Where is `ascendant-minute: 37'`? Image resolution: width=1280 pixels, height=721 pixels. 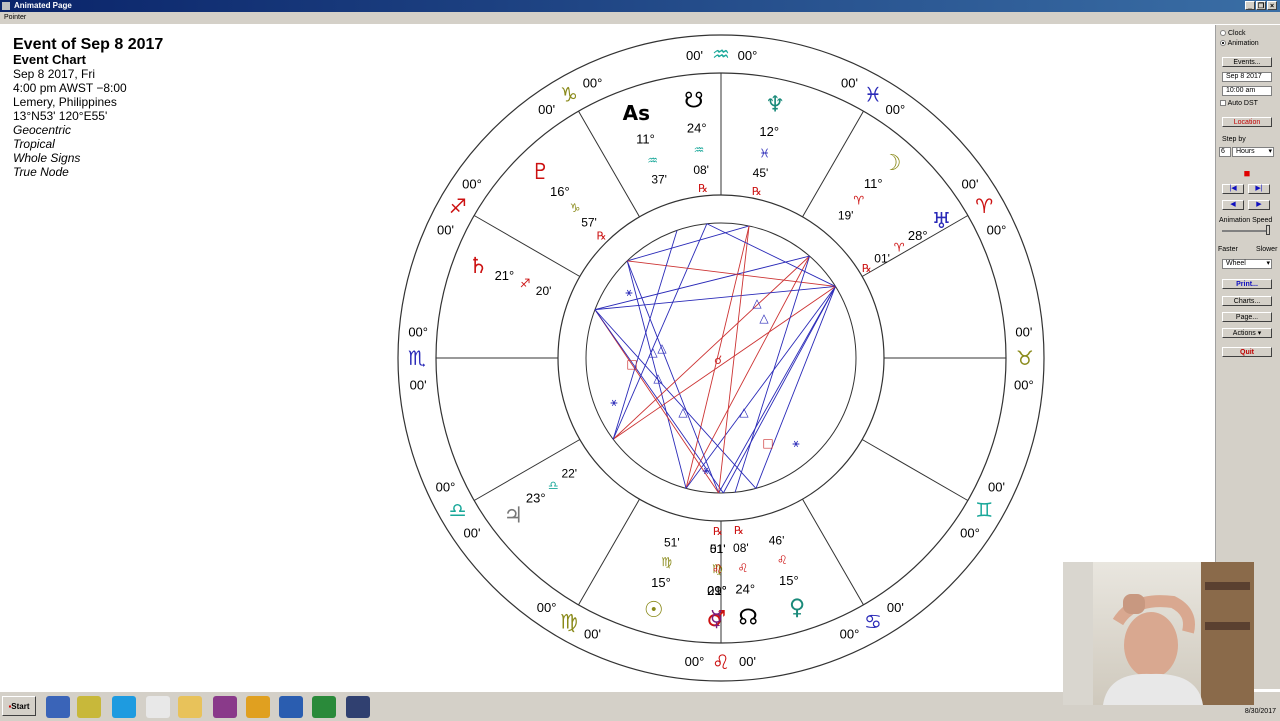
ascendant-minute: 37' is located at coordinates (659, 179).